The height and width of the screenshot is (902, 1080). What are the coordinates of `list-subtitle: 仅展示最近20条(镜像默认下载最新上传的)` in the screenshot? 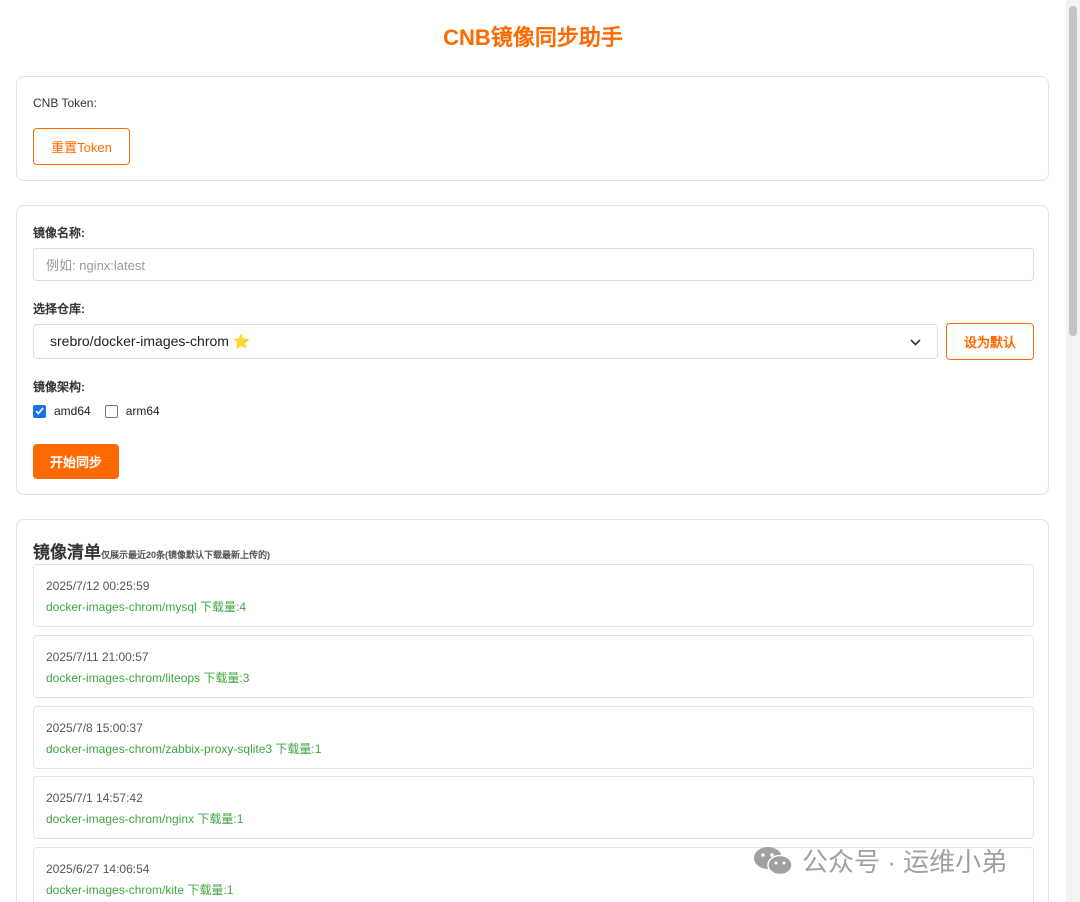 It's located at (186, 555).